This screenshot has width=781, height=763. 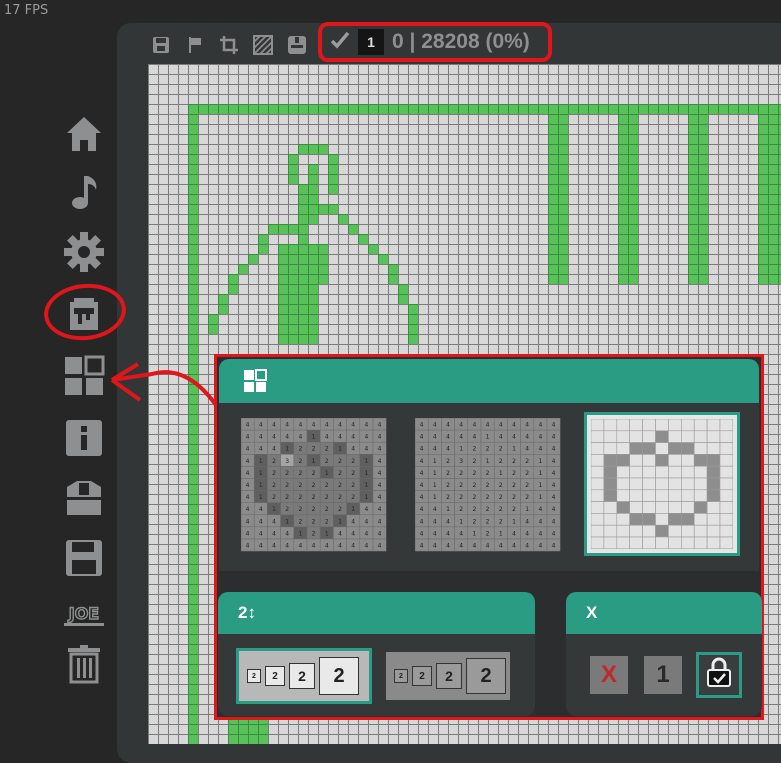 What do you see at coordinates (435, 42) in the screenshot?
I see `progress-toolbar: 1 0 | 28208 (0%)` at bounding box center [435, 42].